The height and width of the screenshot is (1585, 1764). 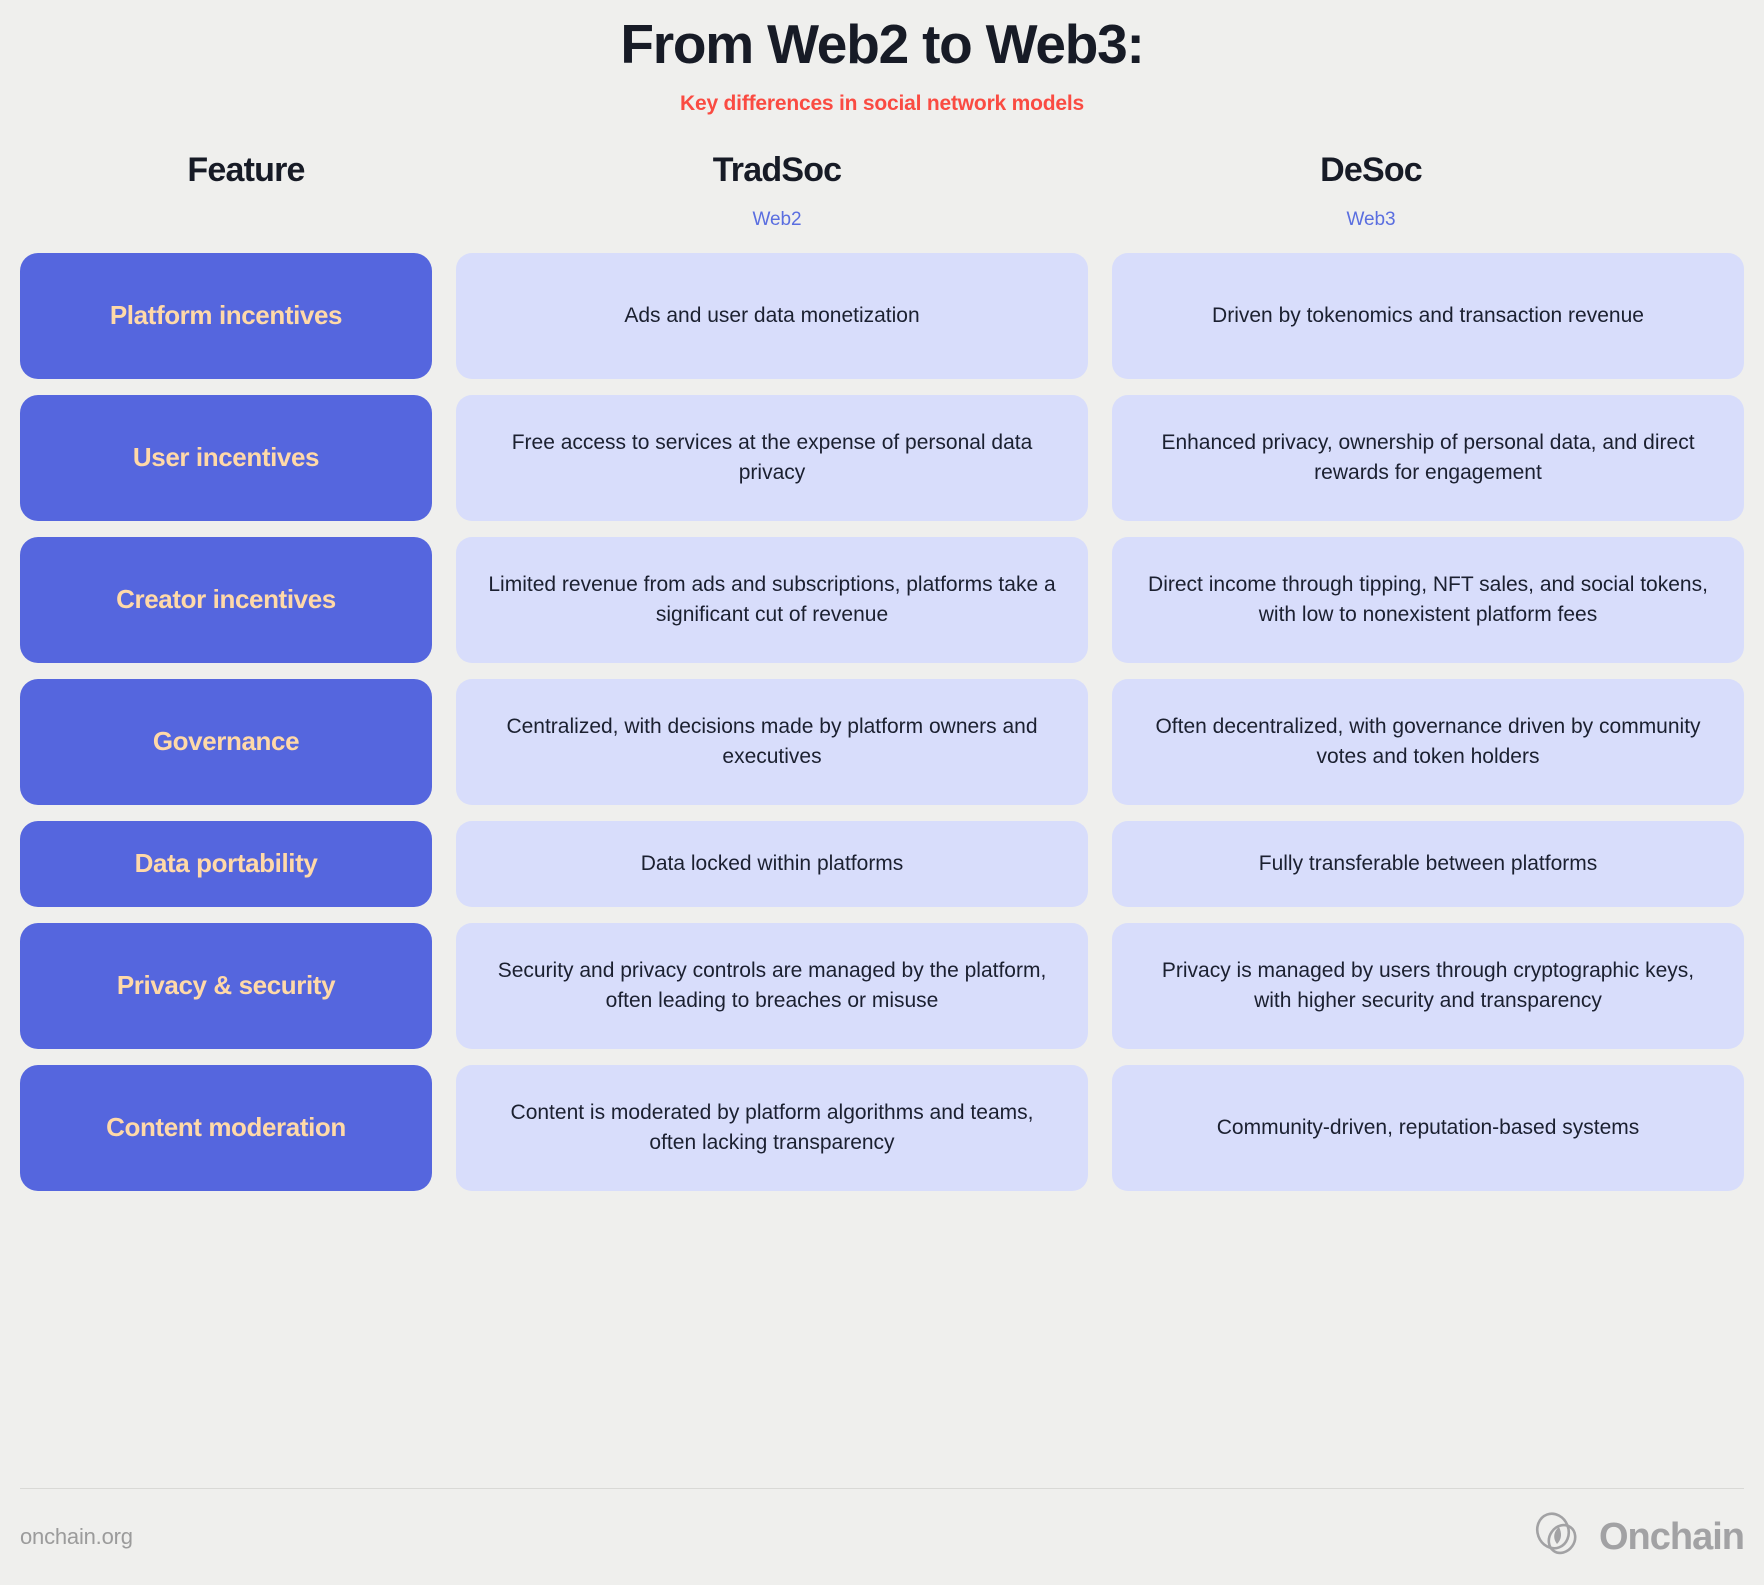 I want to click on tradsoc-cell: Data locked within platforms, so click(x=772, y=863).